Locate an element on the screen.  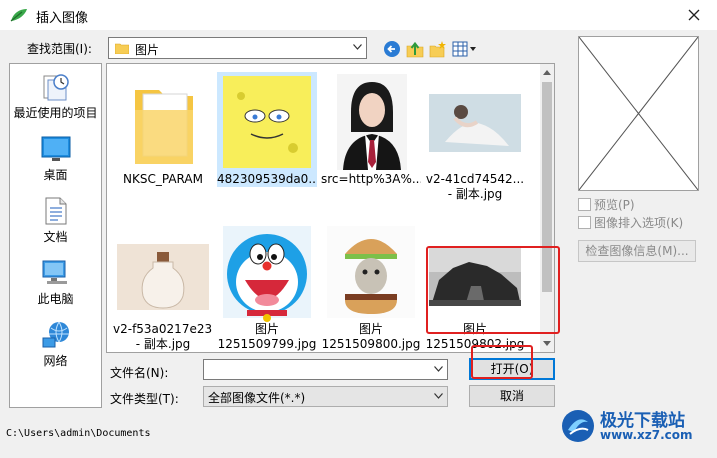
window-title: 插入图像 is located at coordinates (62, 18).